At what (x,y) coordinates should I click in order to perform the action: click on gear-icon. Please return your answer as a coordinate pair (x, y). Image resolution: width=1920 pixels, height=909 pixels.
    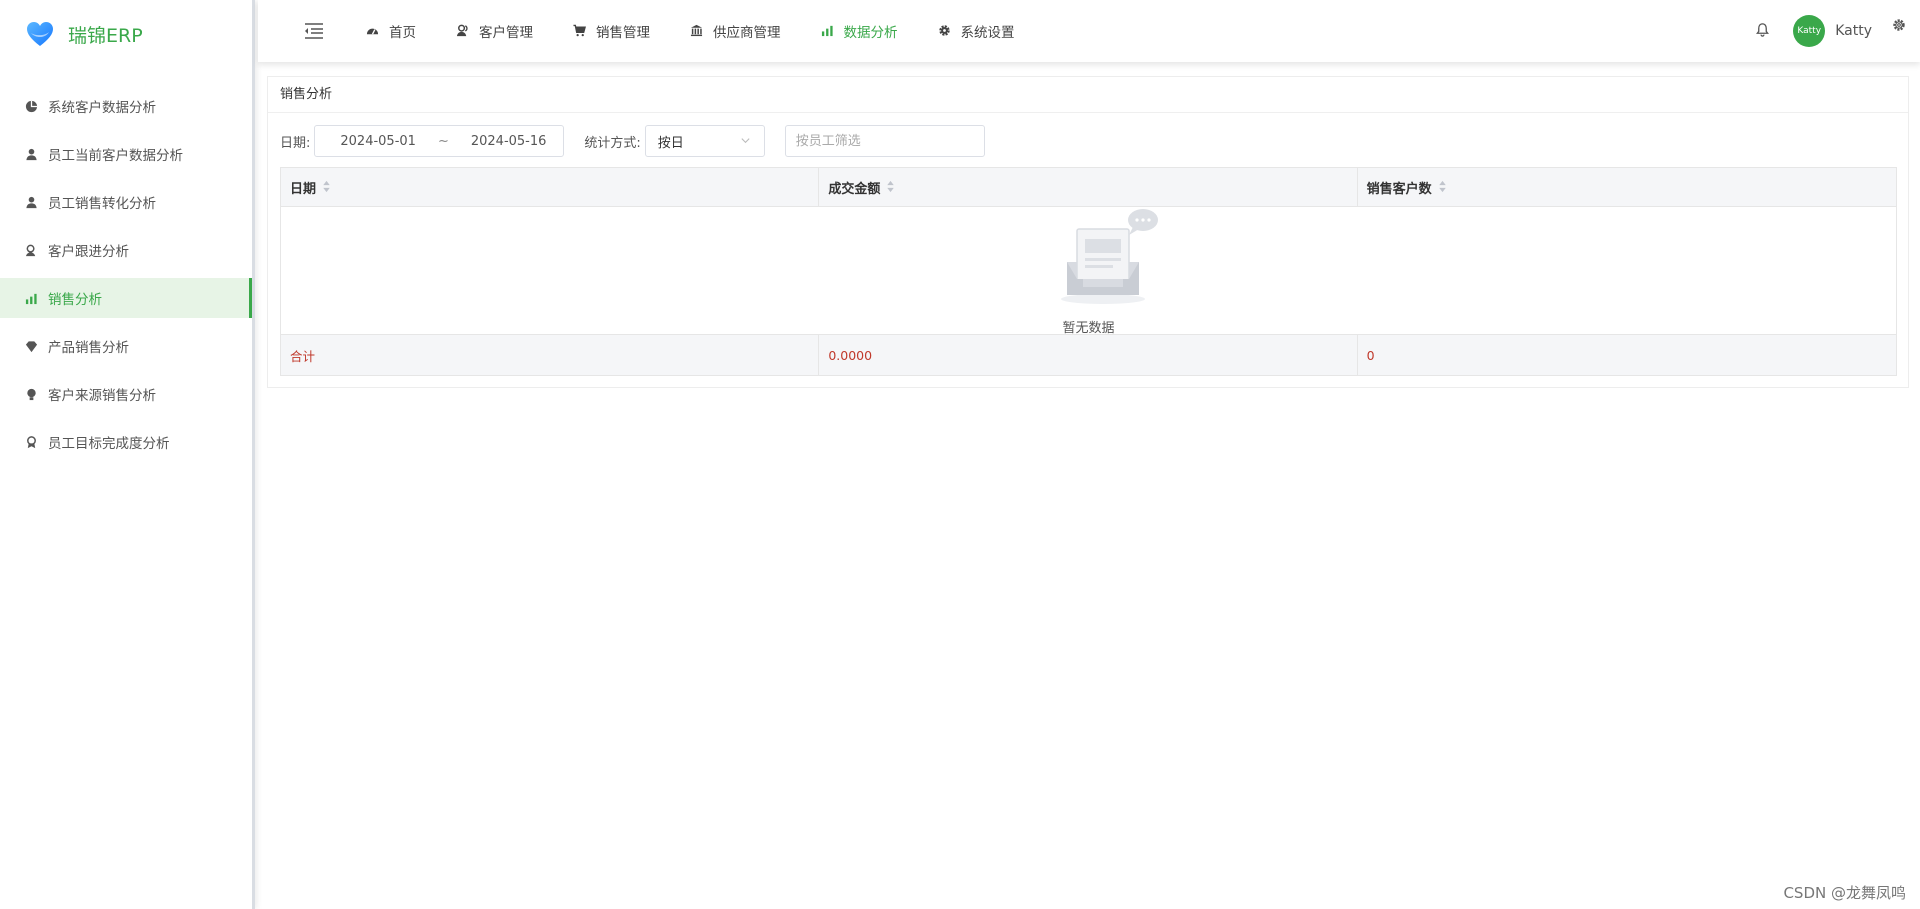
    Looking at the image, I should click on (945, 31).